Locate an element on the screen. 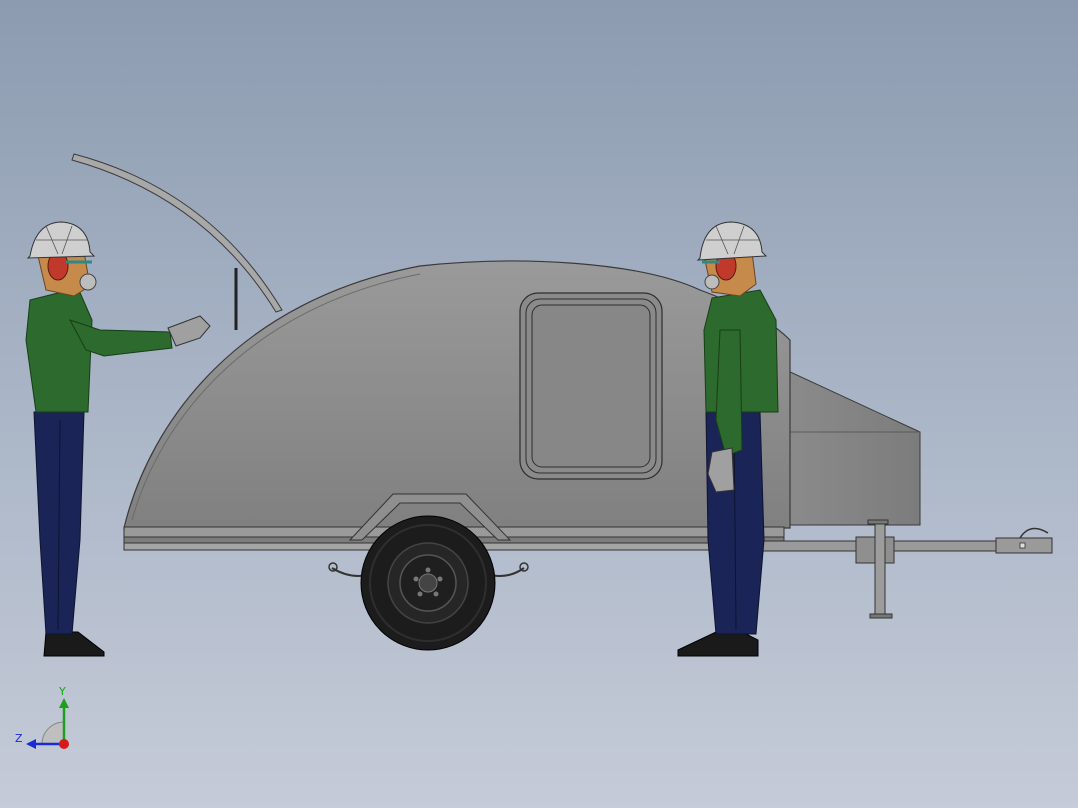 This screenshot has width=1078, height=808. boots-right is located at coordinates (718, 644).